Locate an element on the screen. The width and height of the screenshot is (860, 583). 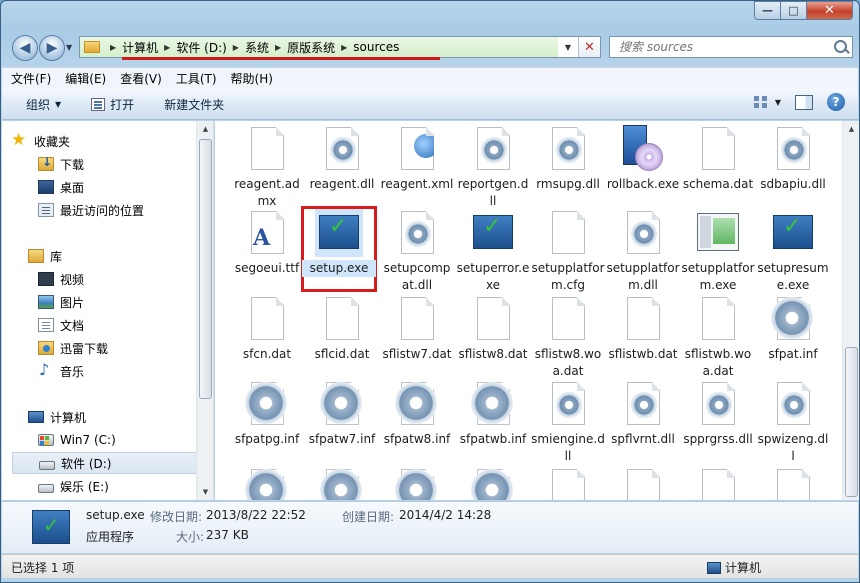
menu-edit: 编辑(E) is located at coordinates (85, 78).